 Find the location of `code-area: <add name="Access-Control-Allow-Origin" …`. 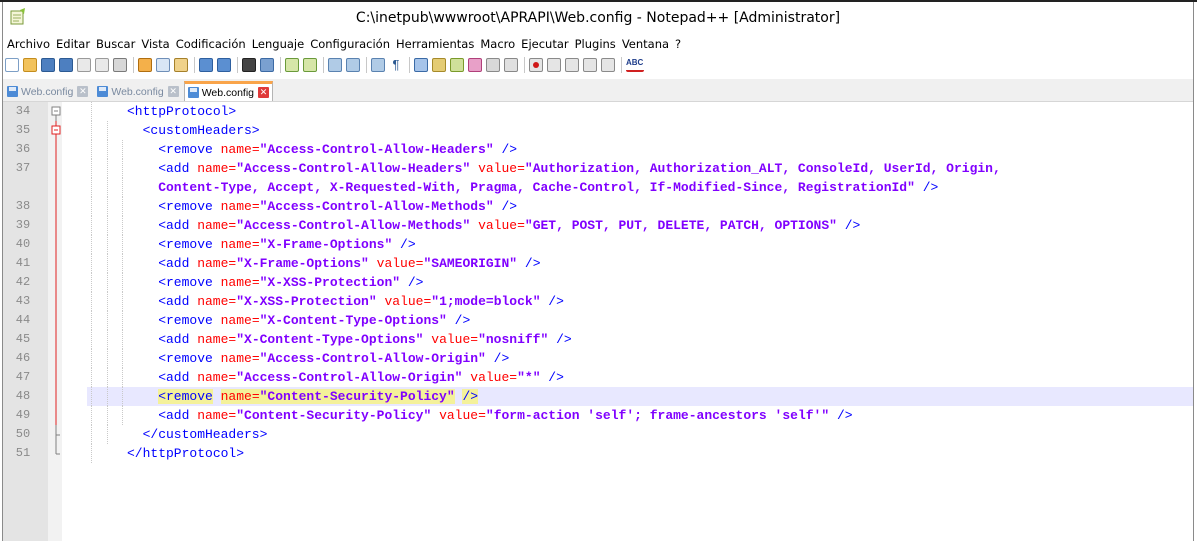

code-area: <add name="Access-Control-Allow-Origin" … is located at coordinates (640, 377).